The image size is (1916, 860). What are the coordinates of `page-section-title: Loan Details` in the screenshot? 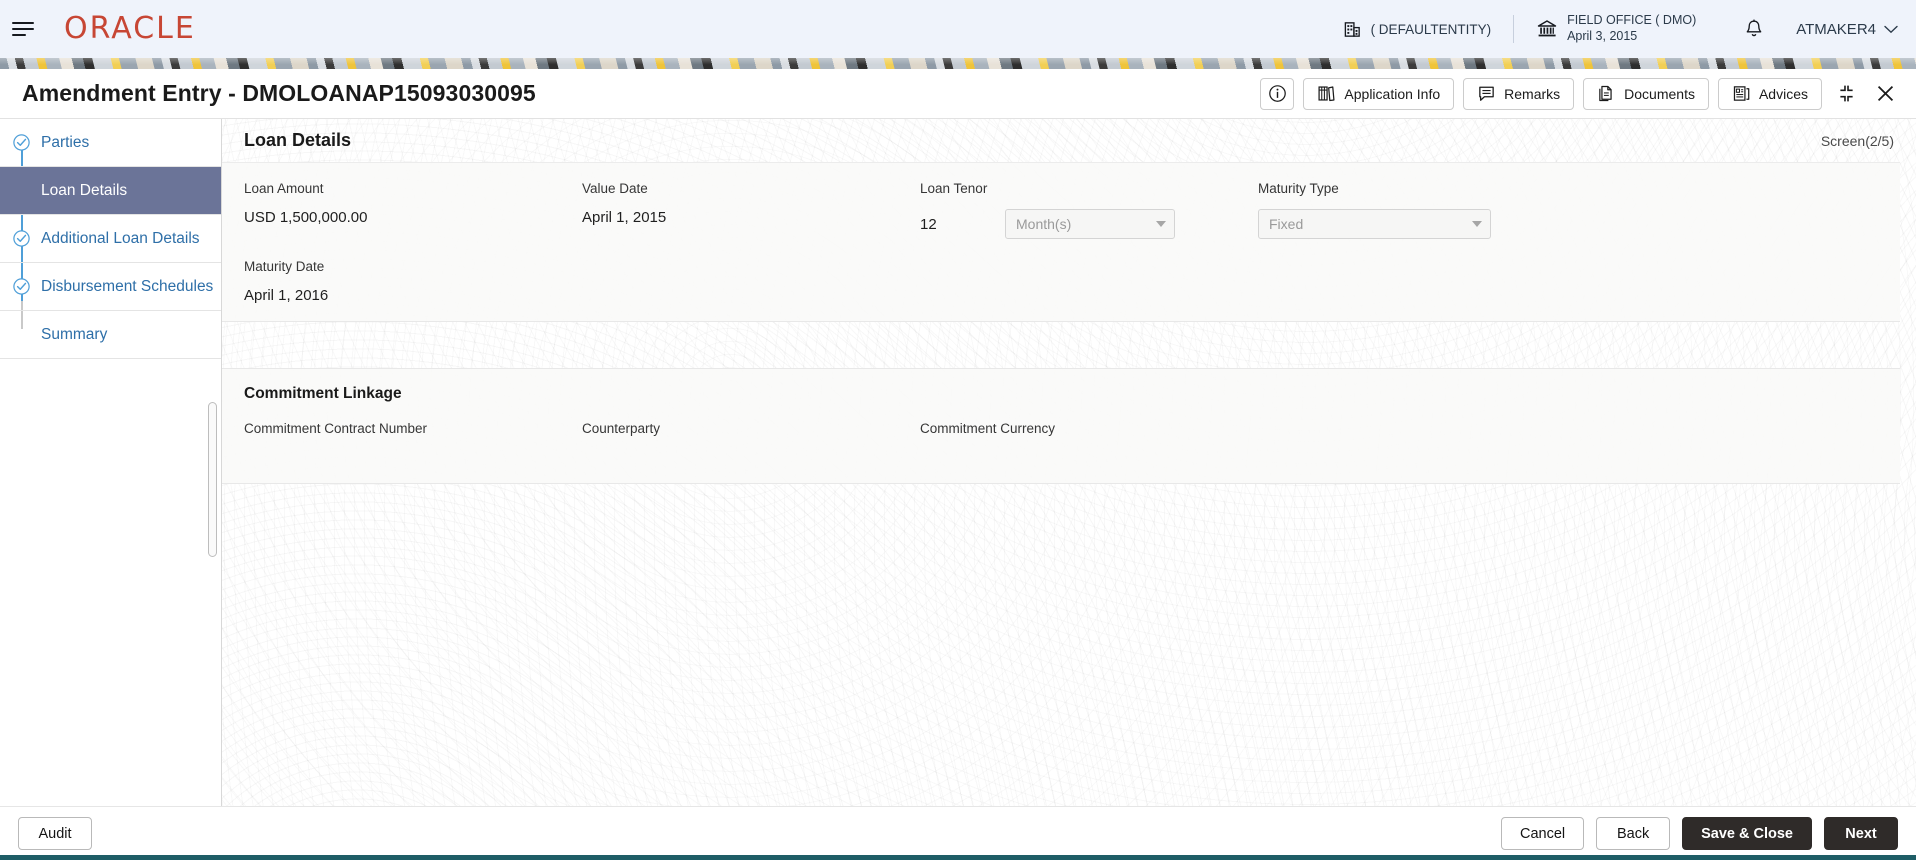 It's located at (298, 140).